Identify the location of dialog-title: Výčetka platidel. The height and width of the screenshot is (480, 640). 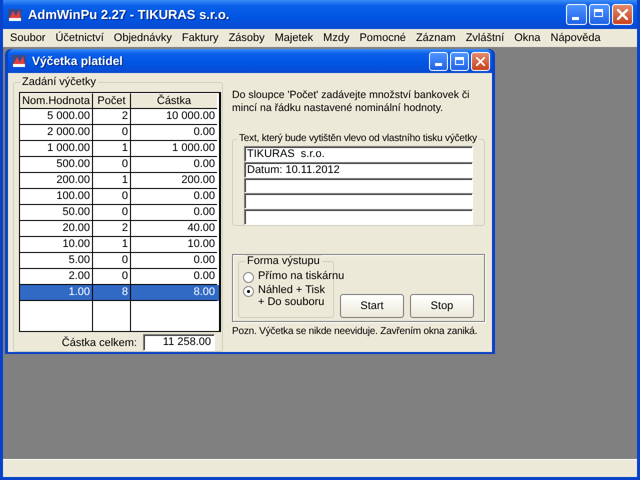
(78, 61).